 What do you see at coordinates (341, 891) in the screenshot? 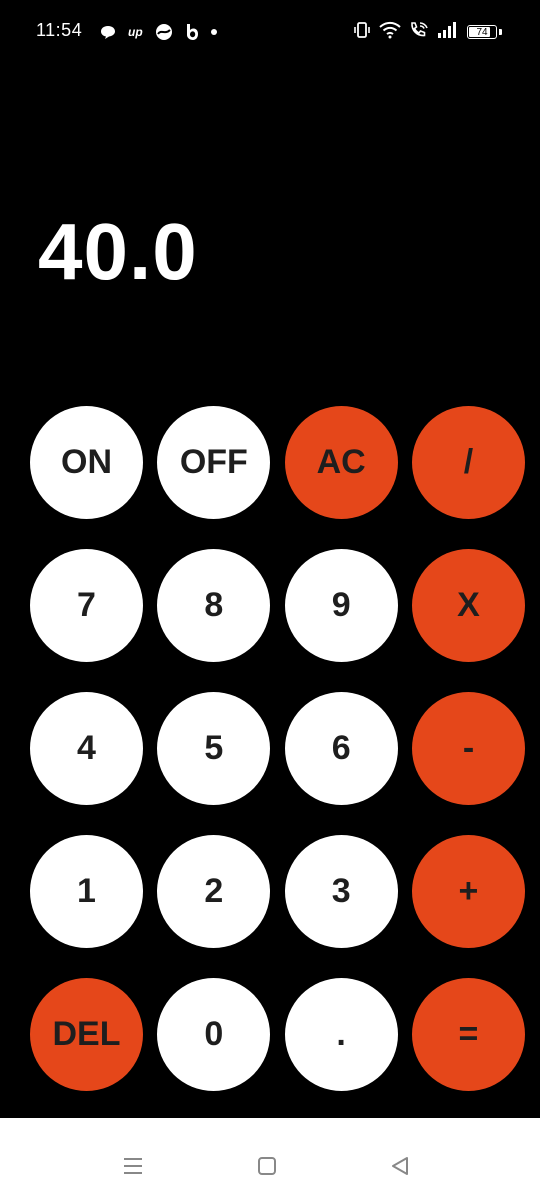
I see `digit-3-button: 3` at bounding box center [341, 891].